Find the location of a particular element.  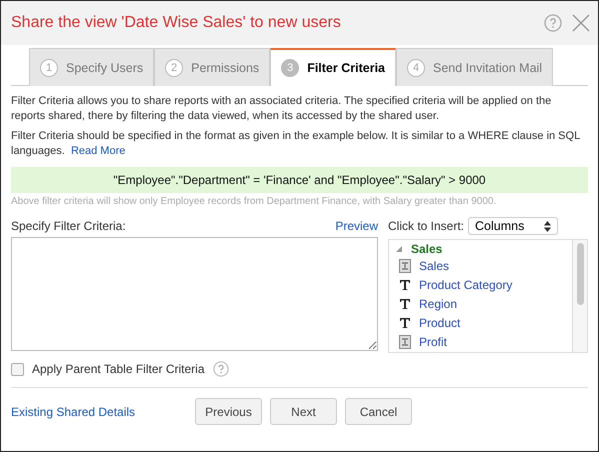

close-icon is located at coordinates (581, 23).